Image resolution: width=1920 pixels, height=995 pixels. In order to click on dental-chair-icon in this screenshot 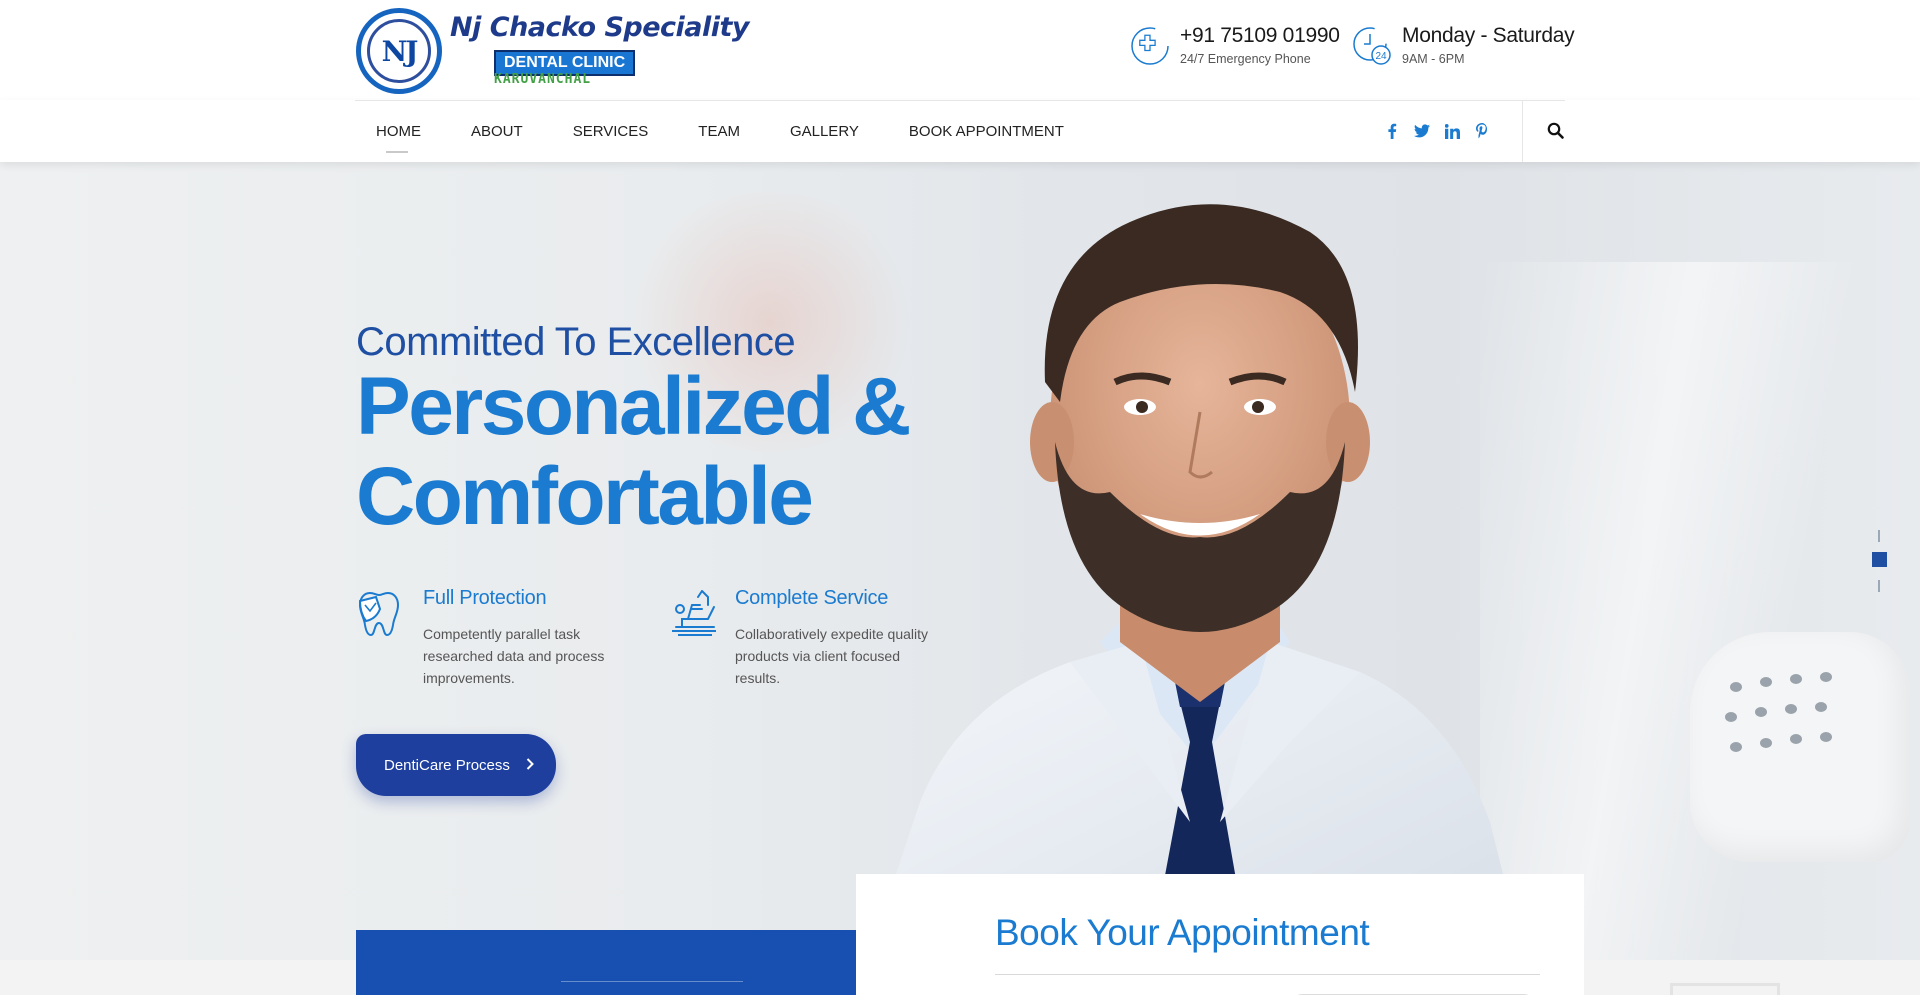, I will do `click(694, 613)`.